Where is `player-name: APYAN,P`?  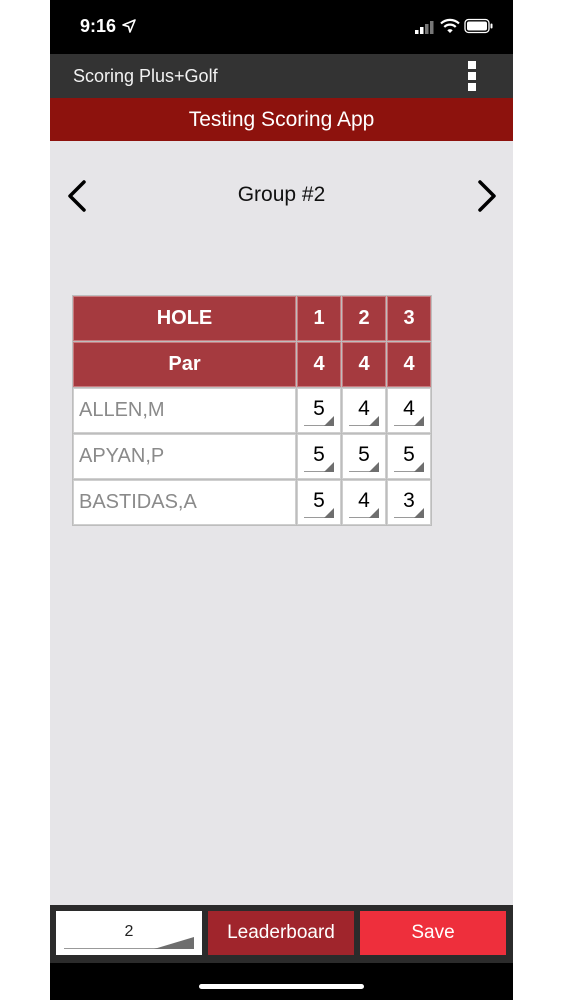 player-name: APYAN,P is located at coordinates (184, 456).